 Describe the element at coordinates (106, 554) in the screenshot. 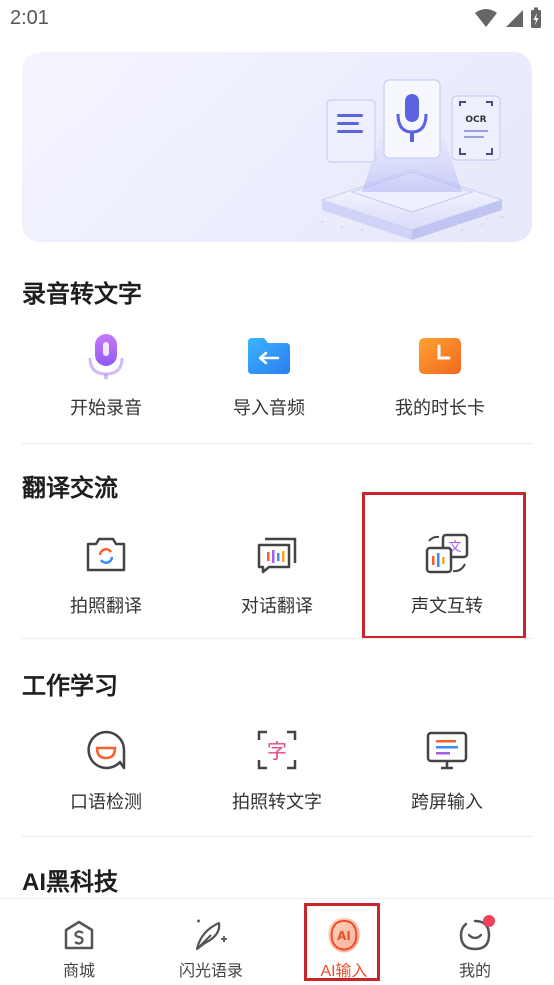

I see `camera-translate-icon` at that location.